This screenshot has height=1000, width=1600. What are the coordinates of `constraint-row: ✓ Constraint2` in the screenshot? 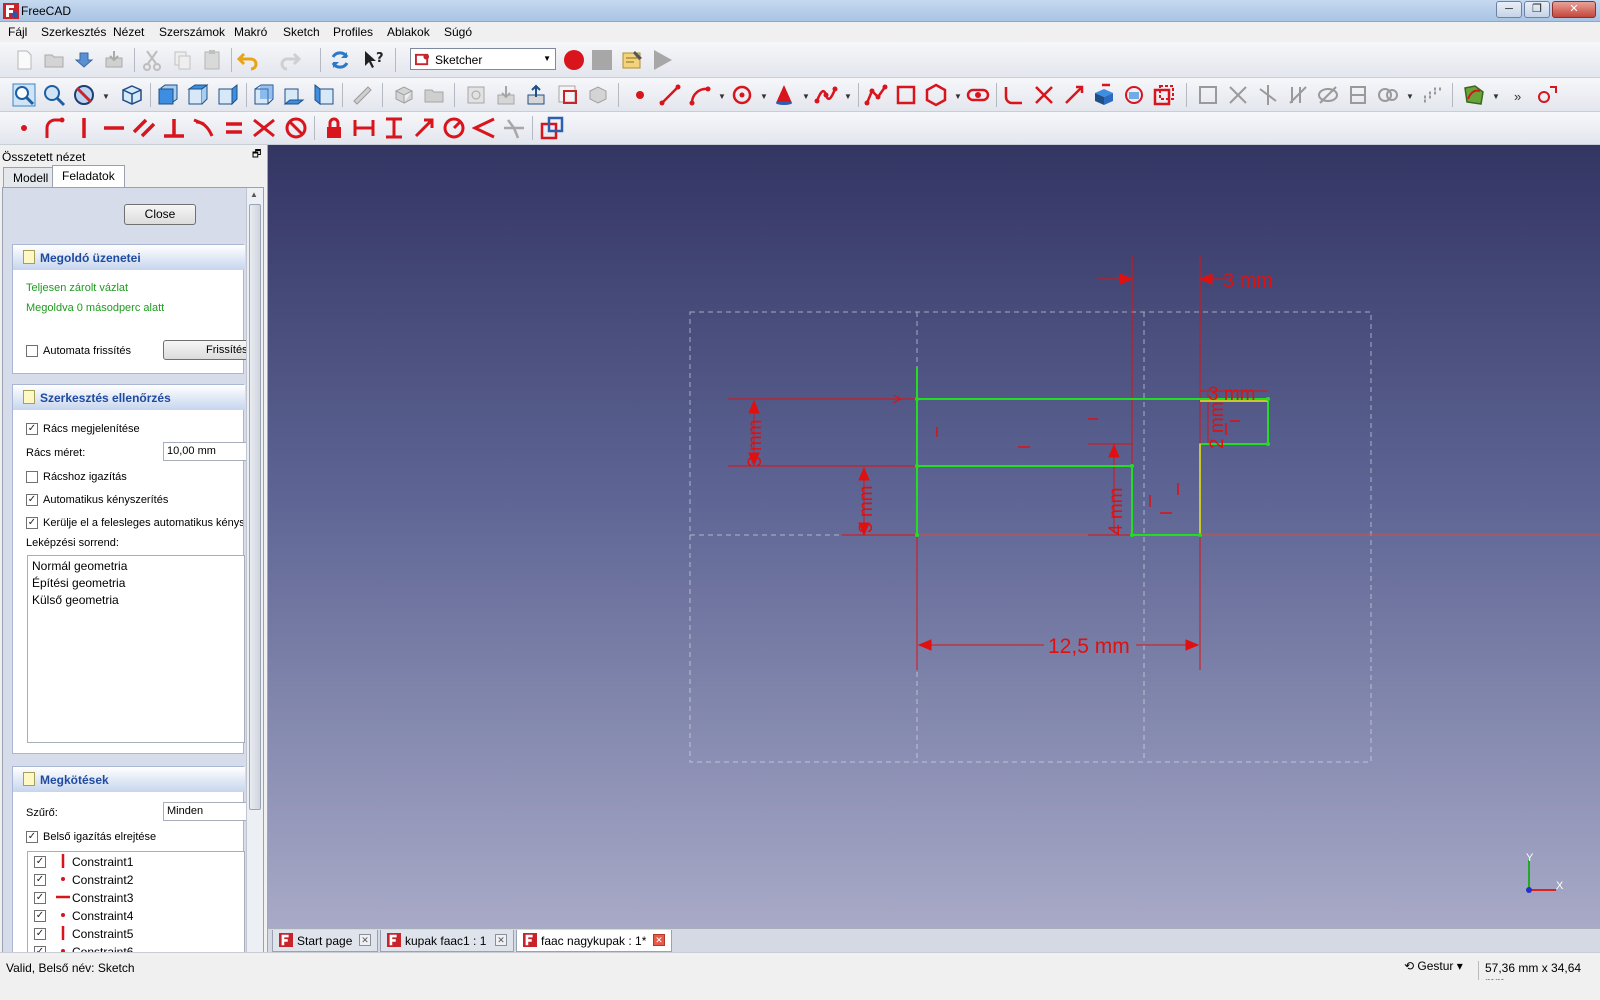 It's located at (137, 879).